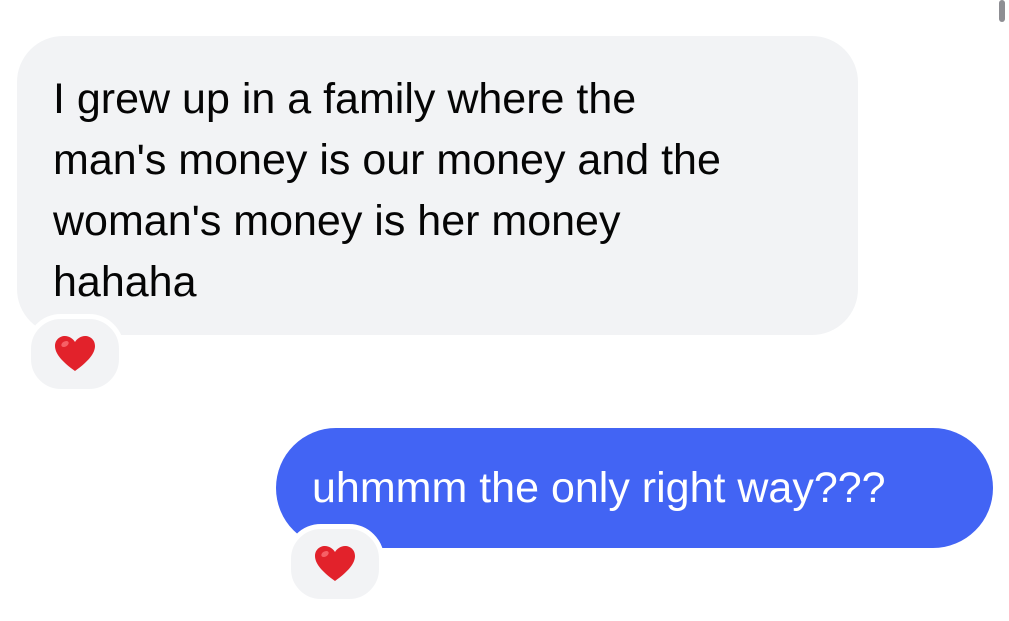 The width and height of the screenshot is (1009, 621). I want to click on scrollbar, so click(1002, 11).